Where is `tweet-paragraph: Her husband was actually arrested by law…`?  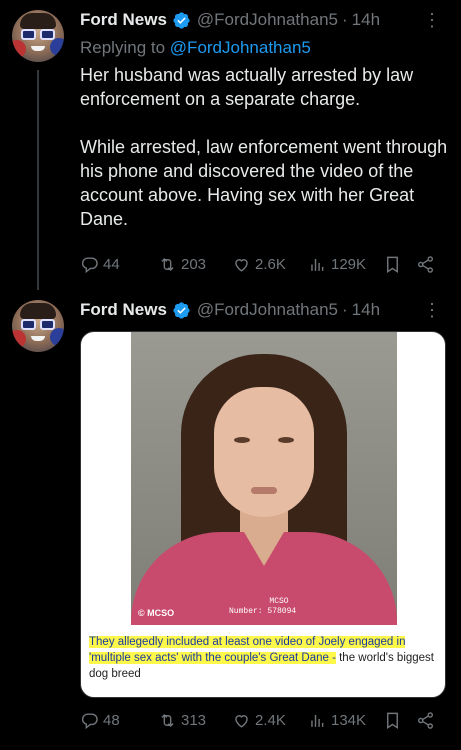 tweet-paragraph: Her husband was actually arrested by law… is located at coordinates (247, 87).